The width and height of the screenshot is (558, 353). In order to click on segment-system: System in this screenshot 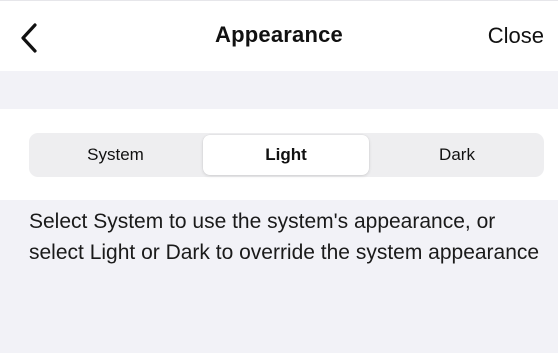, I will do `click(115, 155)`.